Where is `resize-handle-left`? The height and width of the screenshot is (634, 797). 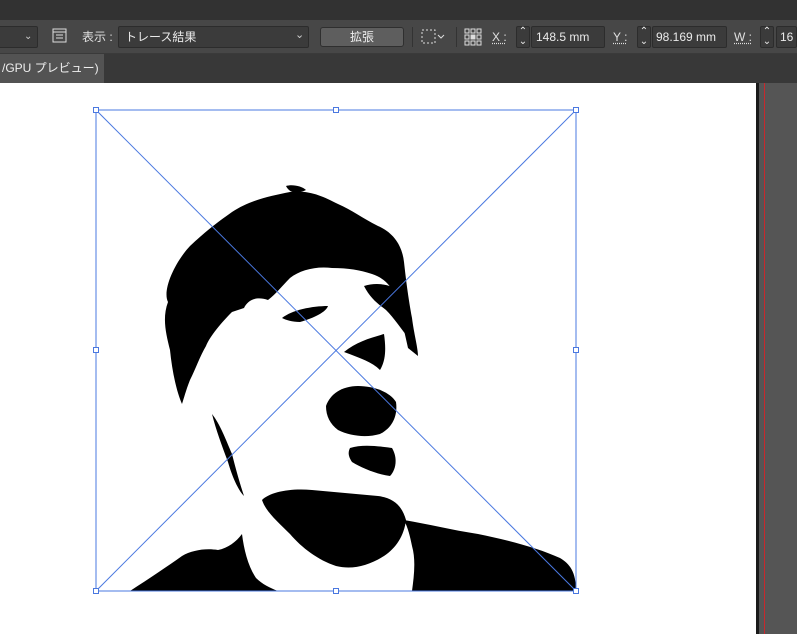 resize-handle-left is located at coordinates (96, 350).